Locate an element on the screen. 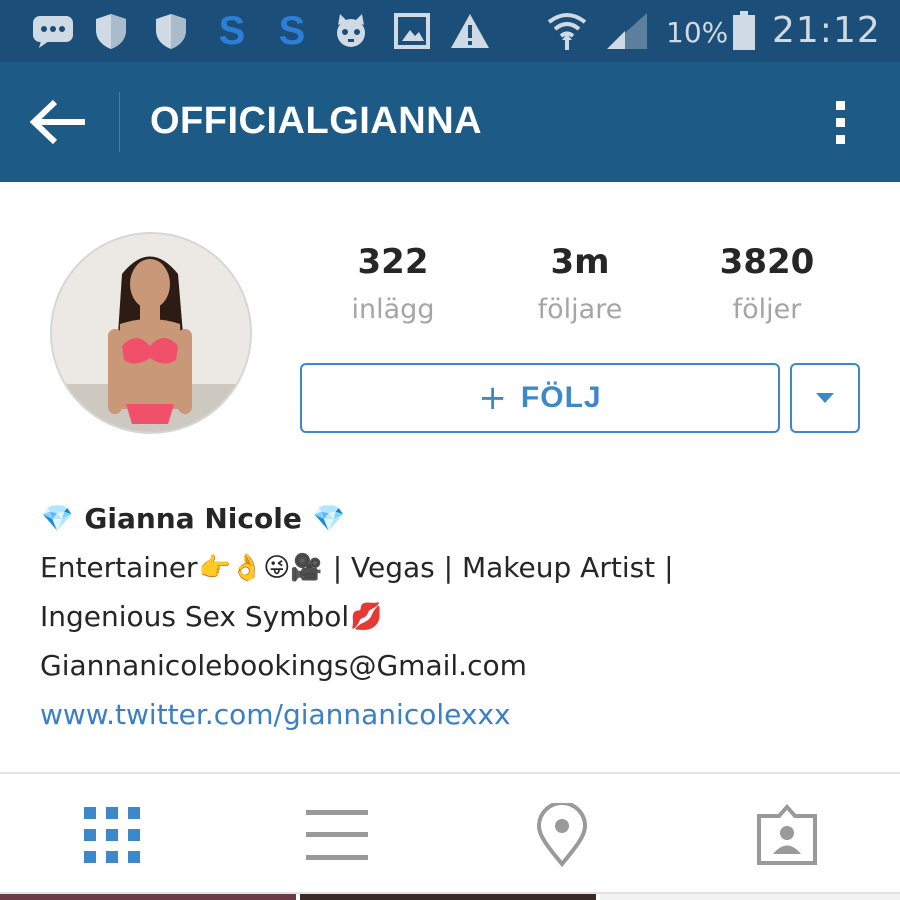 The width and height of the screenshot is (900, 900). overflow-menu-icon is located at coordinates (840, 105).